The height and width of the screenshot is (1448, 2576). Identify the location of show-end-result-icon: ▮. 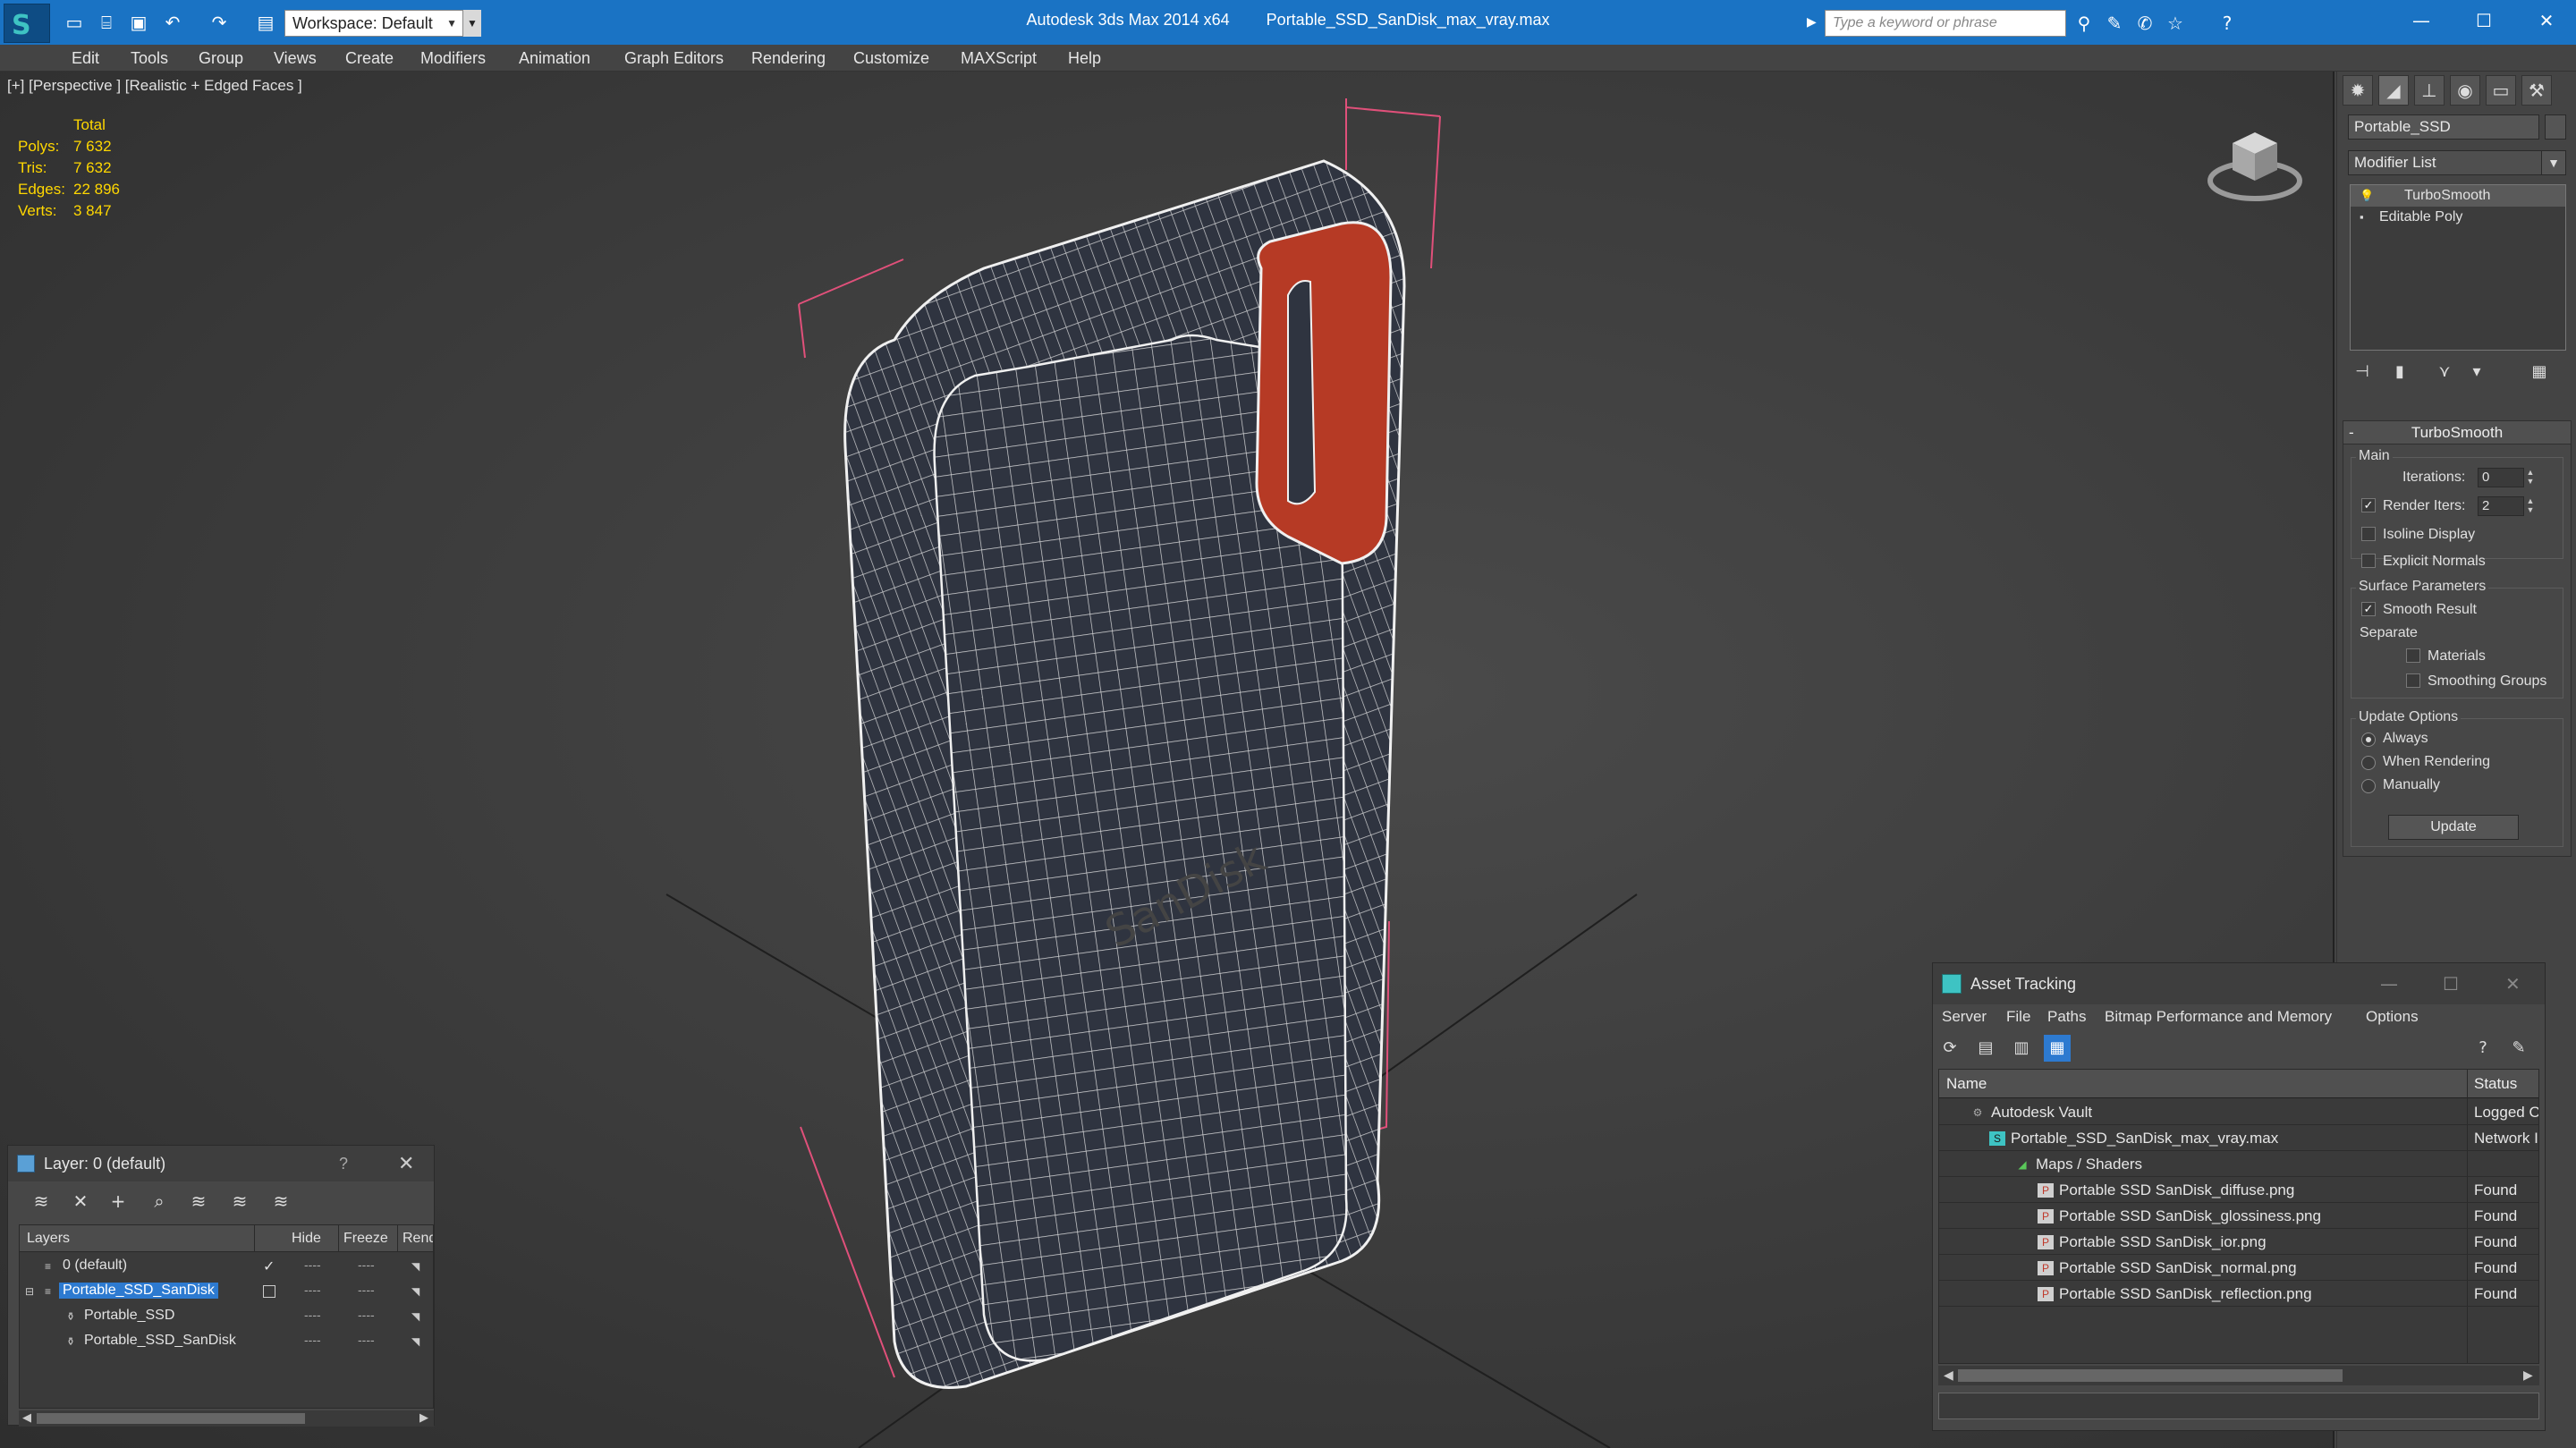
(2399, 372).